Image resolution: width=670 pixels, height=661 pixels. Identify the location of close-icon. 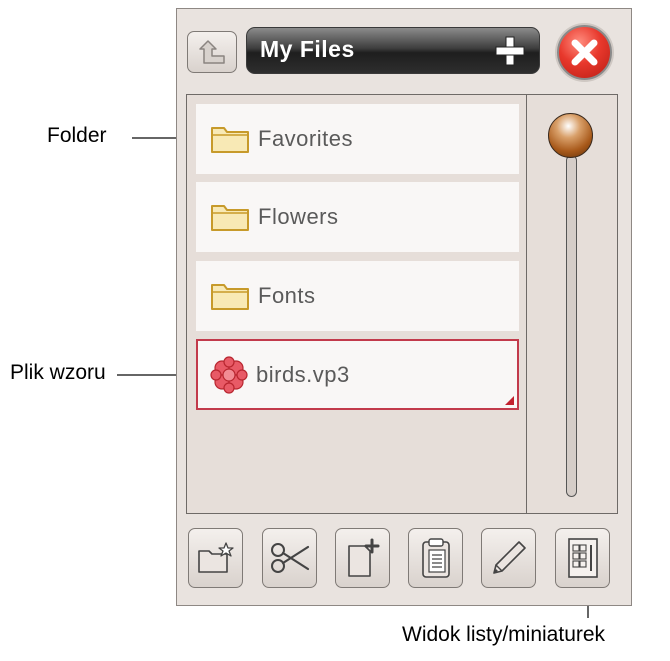
(584, 52).